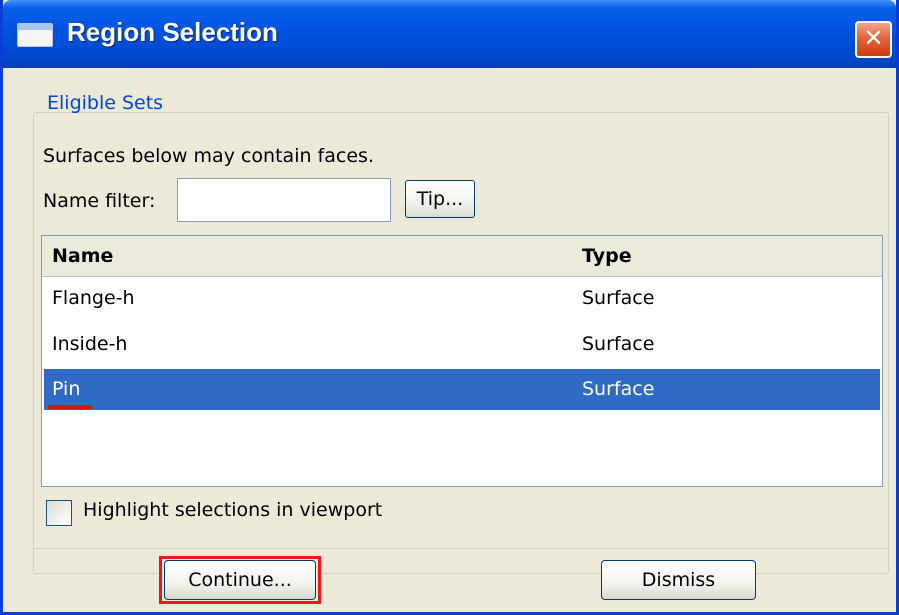 This screenshot has height=615, width=899. Describe the element at coordinates (461, 548) in the screenshot. I see `button-separator` at that location.